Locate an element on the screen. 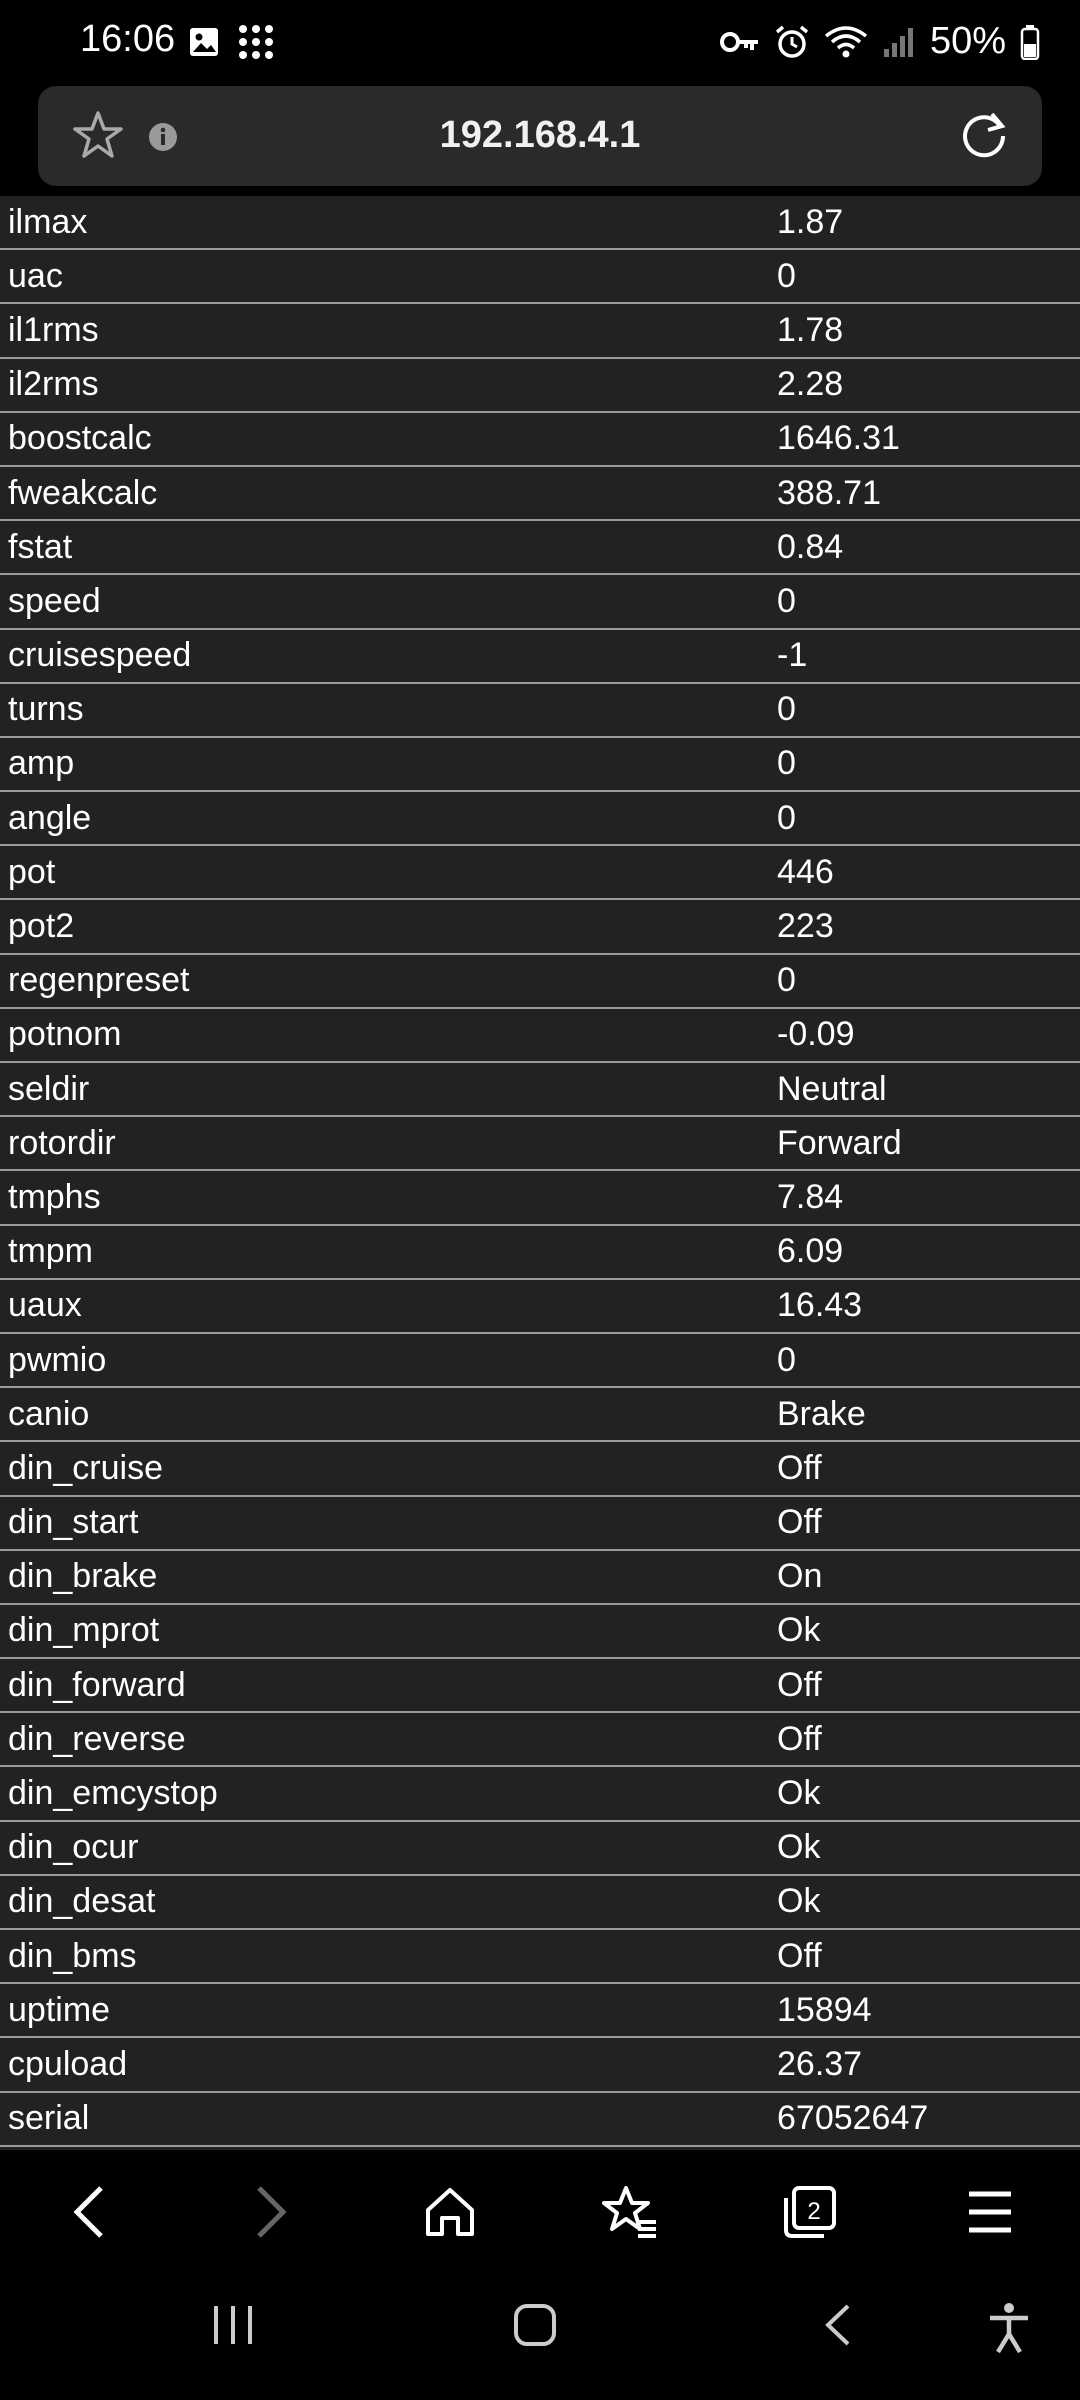 The image size is (1080, 2400). row-value: Forward is located at coordinates (925, 1144).